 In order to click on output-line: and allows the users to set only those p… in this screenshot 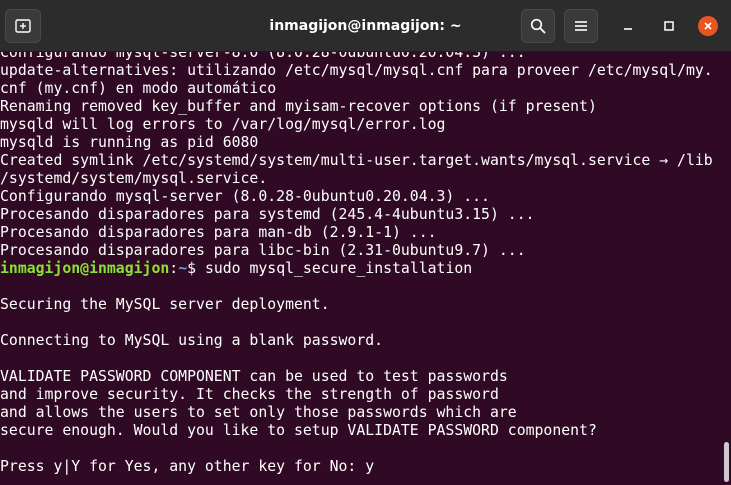, I will do `click(258, 412)`.